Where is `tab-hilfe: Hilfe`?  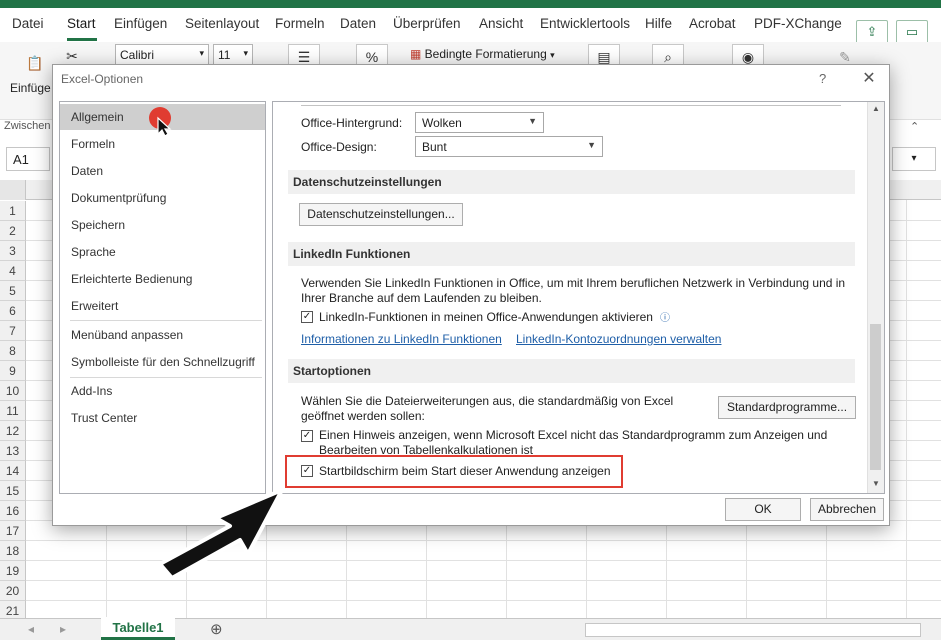
tab-hilfe: Hilfe is located at coordinates (658, 23).